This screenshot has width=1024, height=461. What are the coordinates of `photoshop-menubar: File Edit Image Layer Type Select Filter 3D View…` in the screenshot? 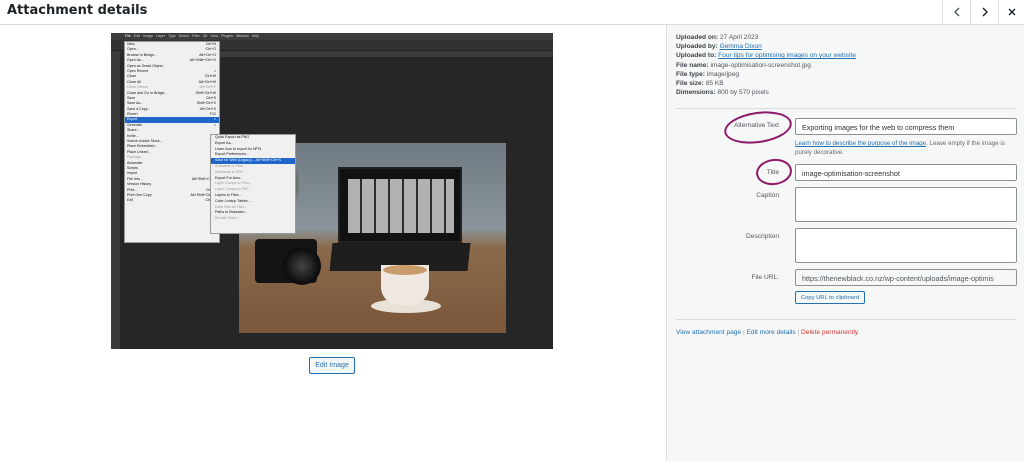 It's located at (332, 36).